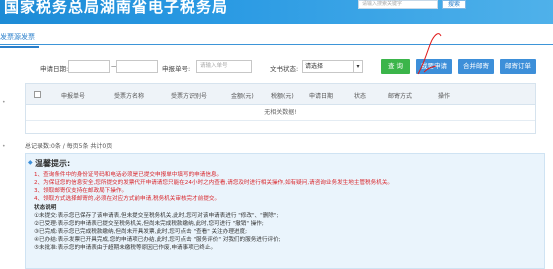 The height and width of the screenshot is (269, 553). I want to click on notice-line: 4、领取方式选择邮寄的,必须在对应方式前申请,税务机关审核完才前提交。, so click(127, 199).